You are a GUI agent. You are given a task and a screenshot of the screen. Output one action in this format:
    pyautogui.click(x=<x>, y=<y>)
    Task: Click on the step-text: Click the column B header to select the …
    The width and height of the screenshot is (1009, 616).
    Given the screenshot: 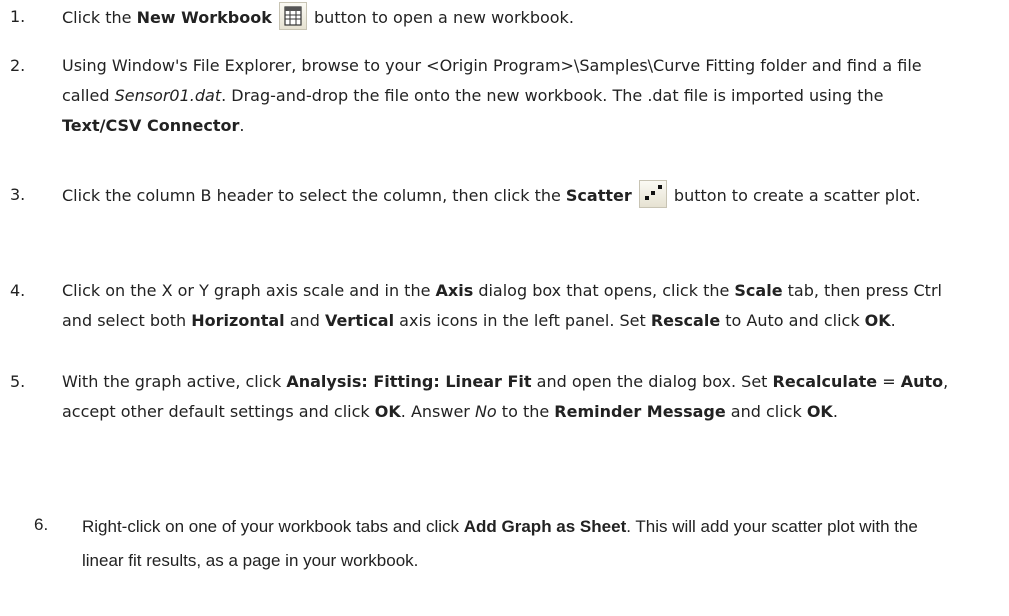 What is the action you would take?
    pyautogui.click(x=512, y=195)
    